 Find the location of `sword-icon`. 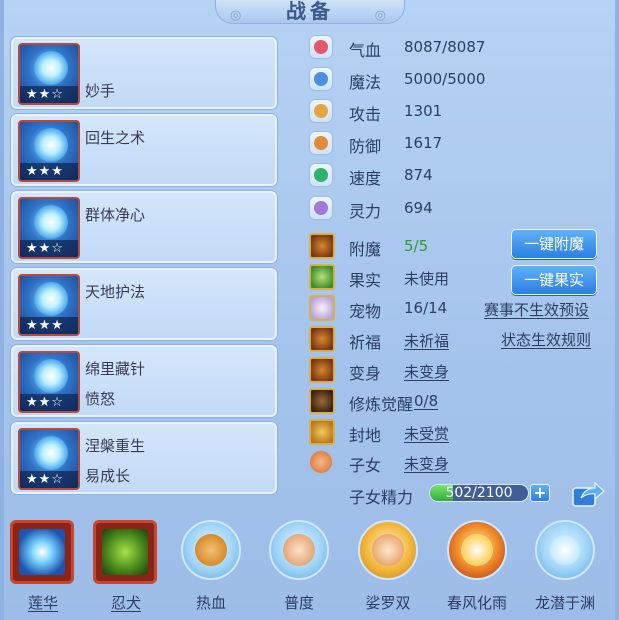

sword-icon is located at coordinates (321, 111).